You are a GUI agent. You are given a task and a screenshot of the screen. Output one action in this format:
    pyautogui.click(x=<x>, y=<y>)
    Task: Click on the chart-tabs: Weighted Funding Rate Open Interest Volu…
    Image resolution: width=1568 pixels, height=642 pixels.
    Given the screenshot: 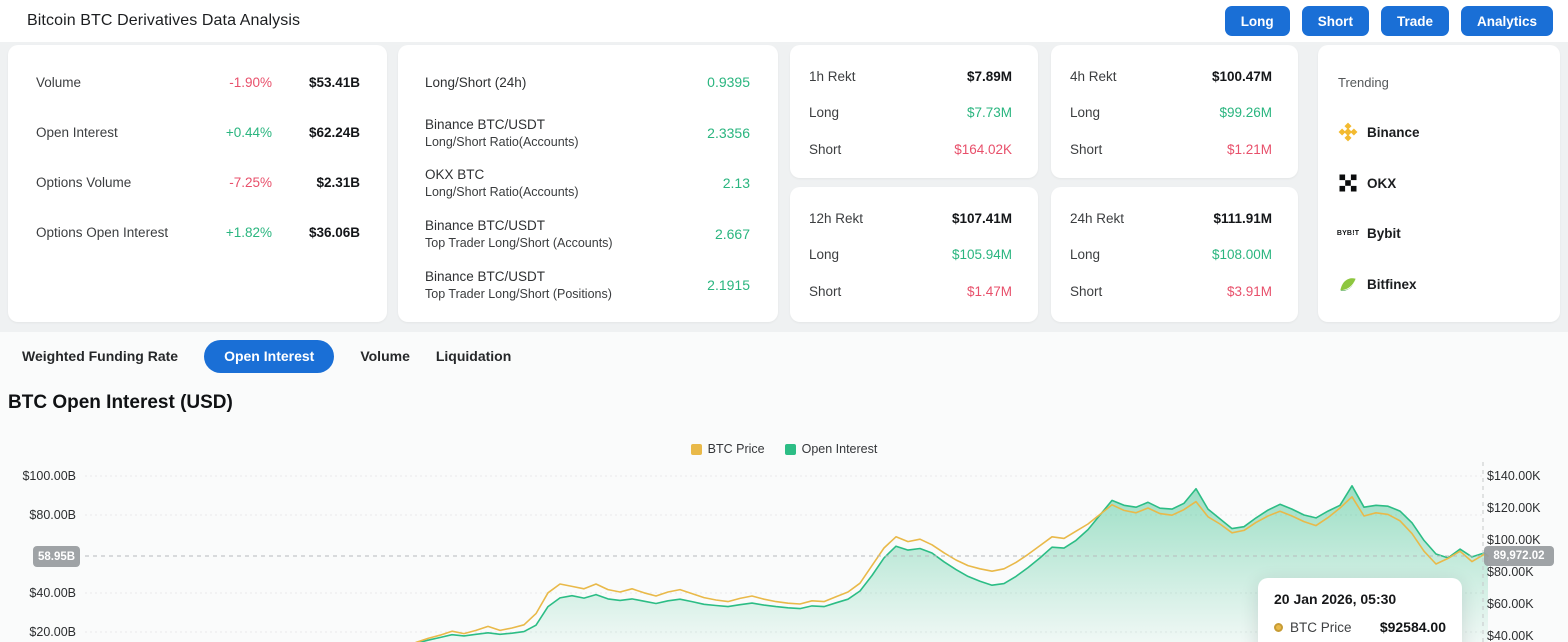 What is the action you would take?
    pyautogui.click(x=266, y=356)
    